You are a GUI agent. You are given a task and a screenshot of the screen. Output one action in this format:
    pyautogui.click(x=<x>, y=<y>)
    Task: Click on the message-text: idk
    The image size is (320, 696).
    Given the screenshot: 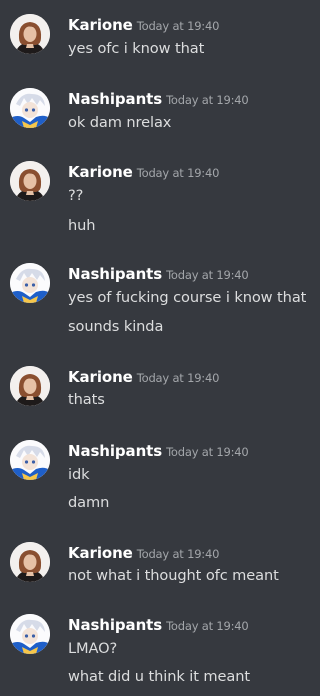 What is the action you would take?
    pyautogui.click(x=79, y=474)
    